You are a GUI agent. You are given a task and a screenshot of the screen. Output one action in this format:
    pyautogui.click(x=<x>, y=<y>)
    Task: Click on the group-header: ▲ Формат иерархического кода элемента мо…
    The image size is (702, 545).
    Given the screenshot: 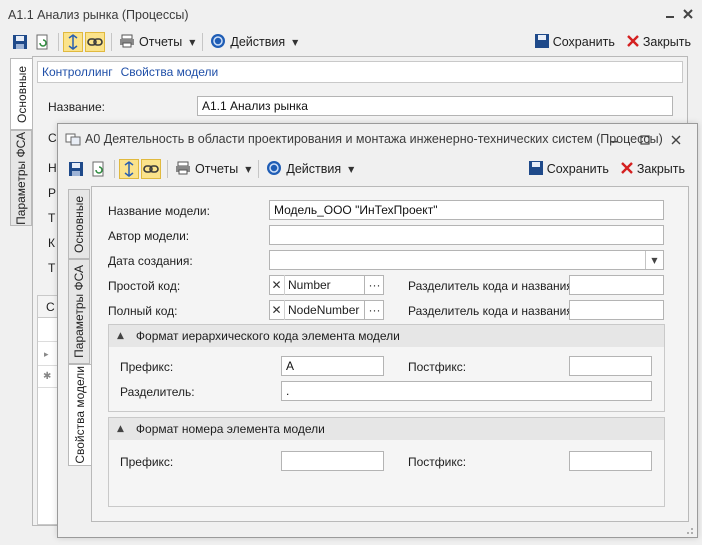 What is the action you would take?
    pyautogui.click(x=386, y=336)
    